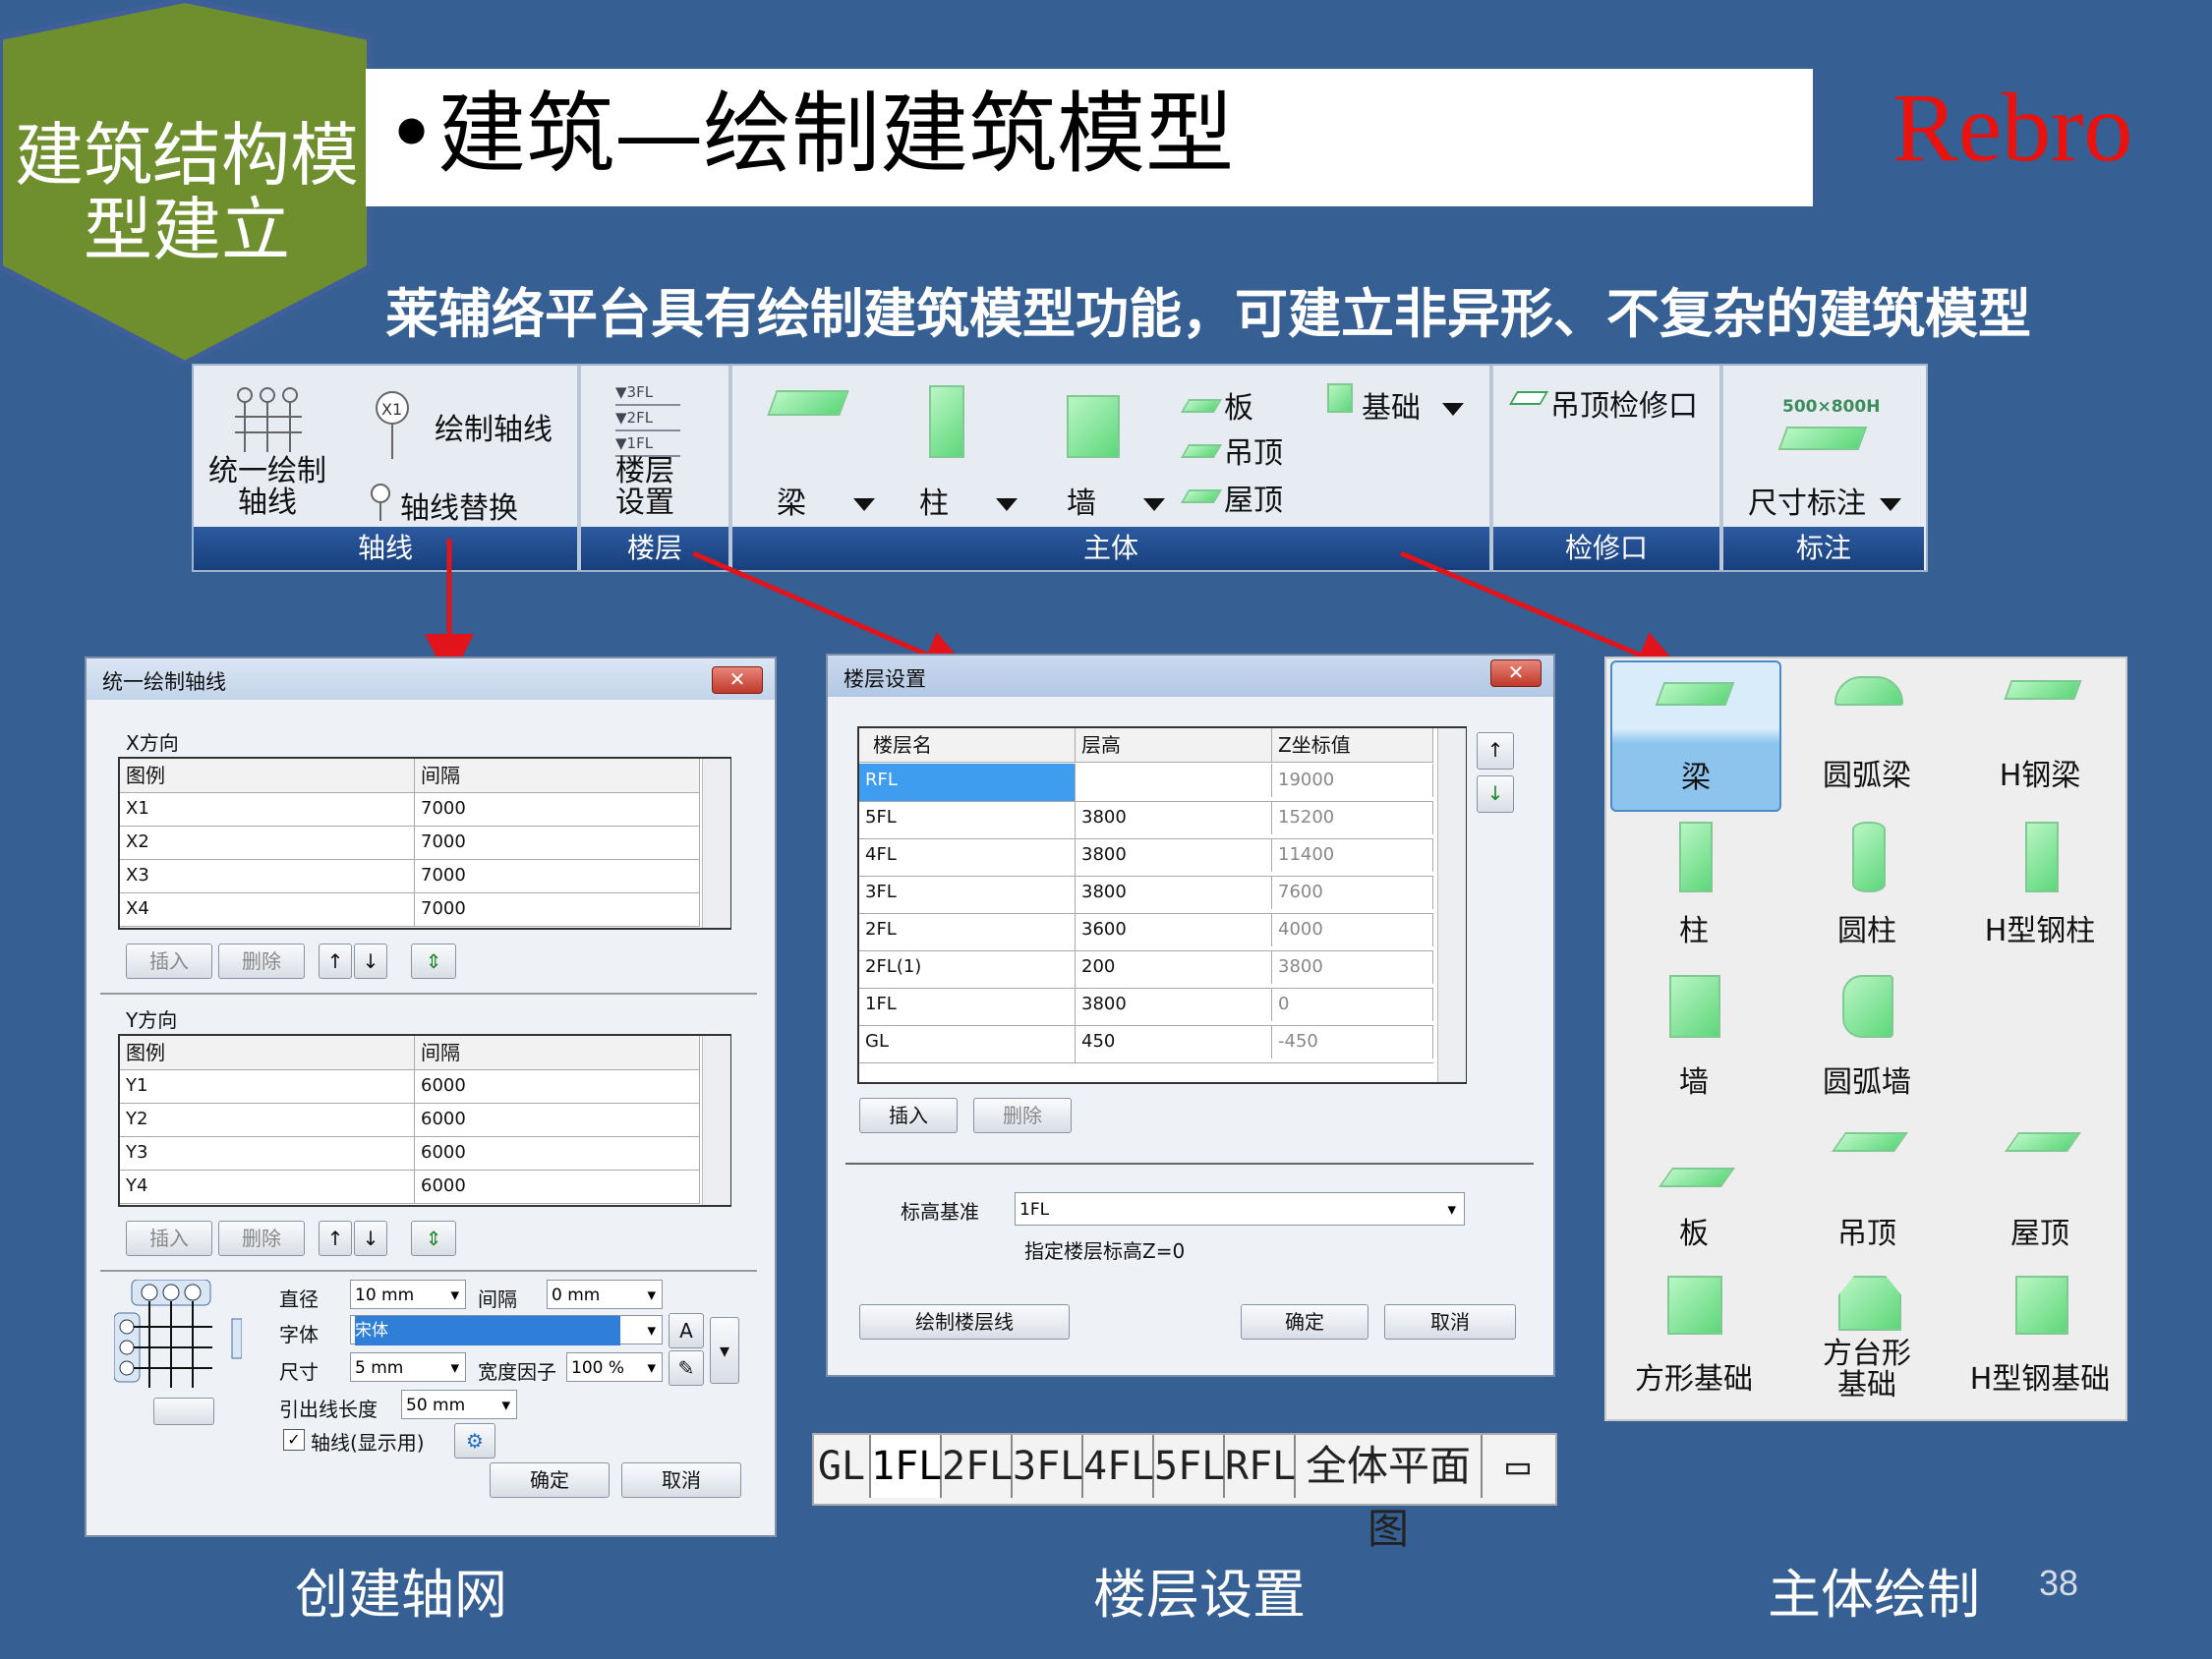  I want to click on cell-legend: X4, so click(267, 909).